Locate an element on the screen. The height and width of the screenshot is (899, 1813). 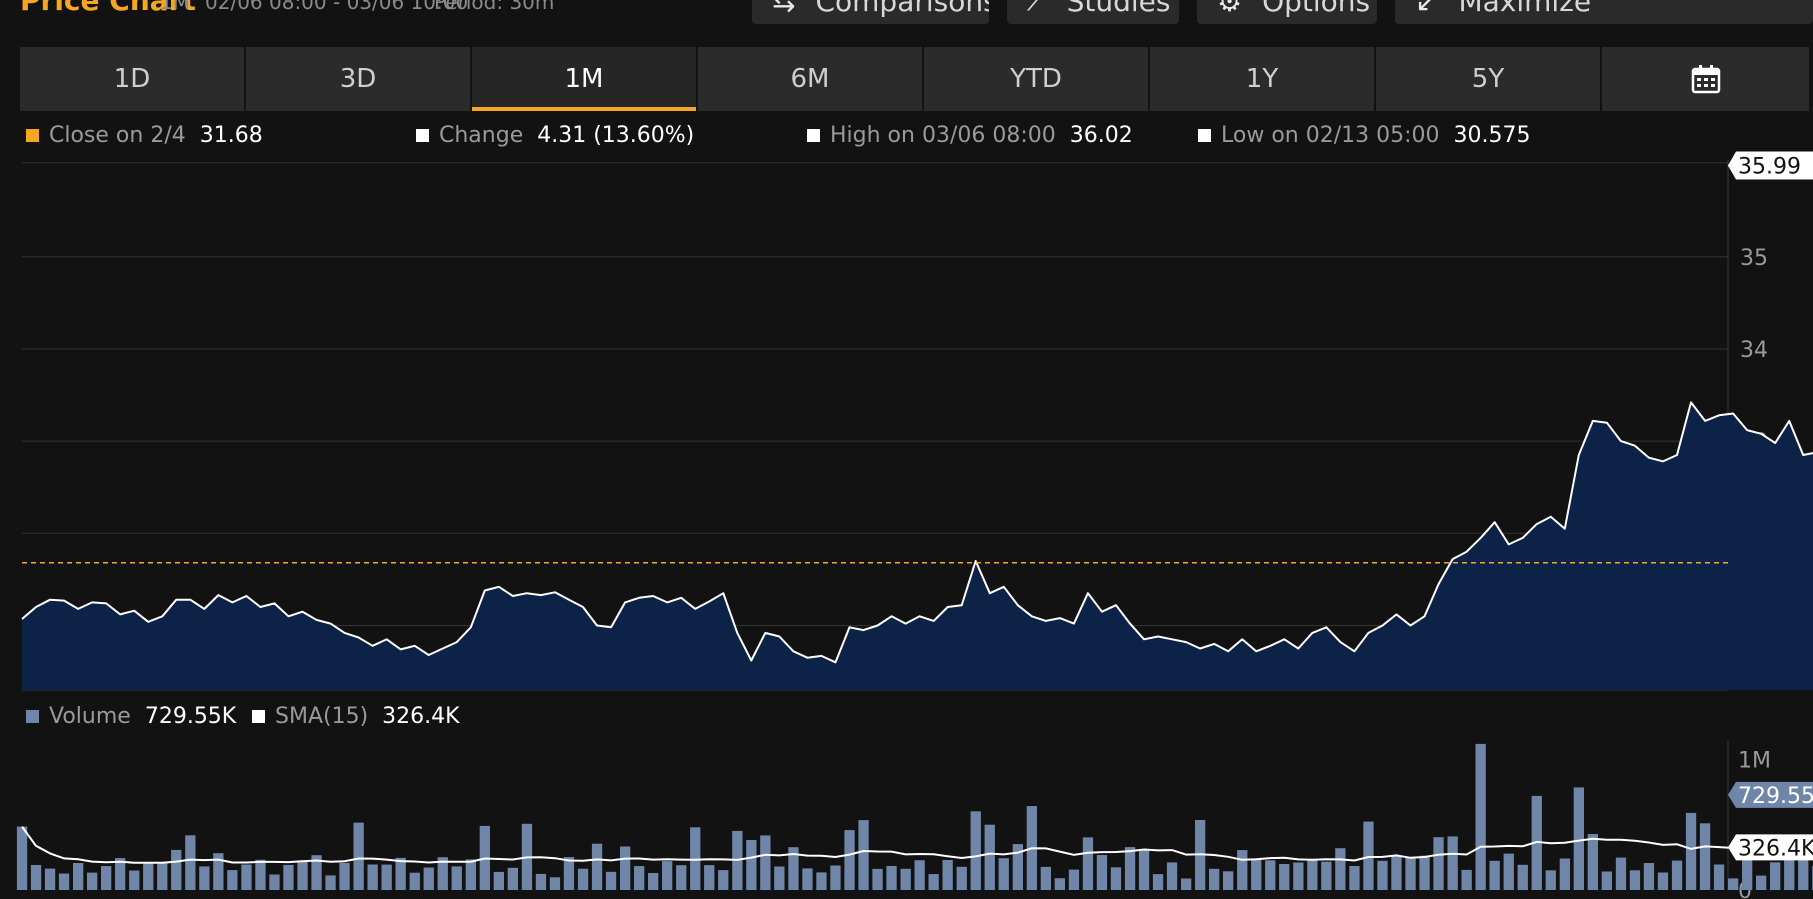
last-price-label: 35.99 is located at coordinates (1769, 167).